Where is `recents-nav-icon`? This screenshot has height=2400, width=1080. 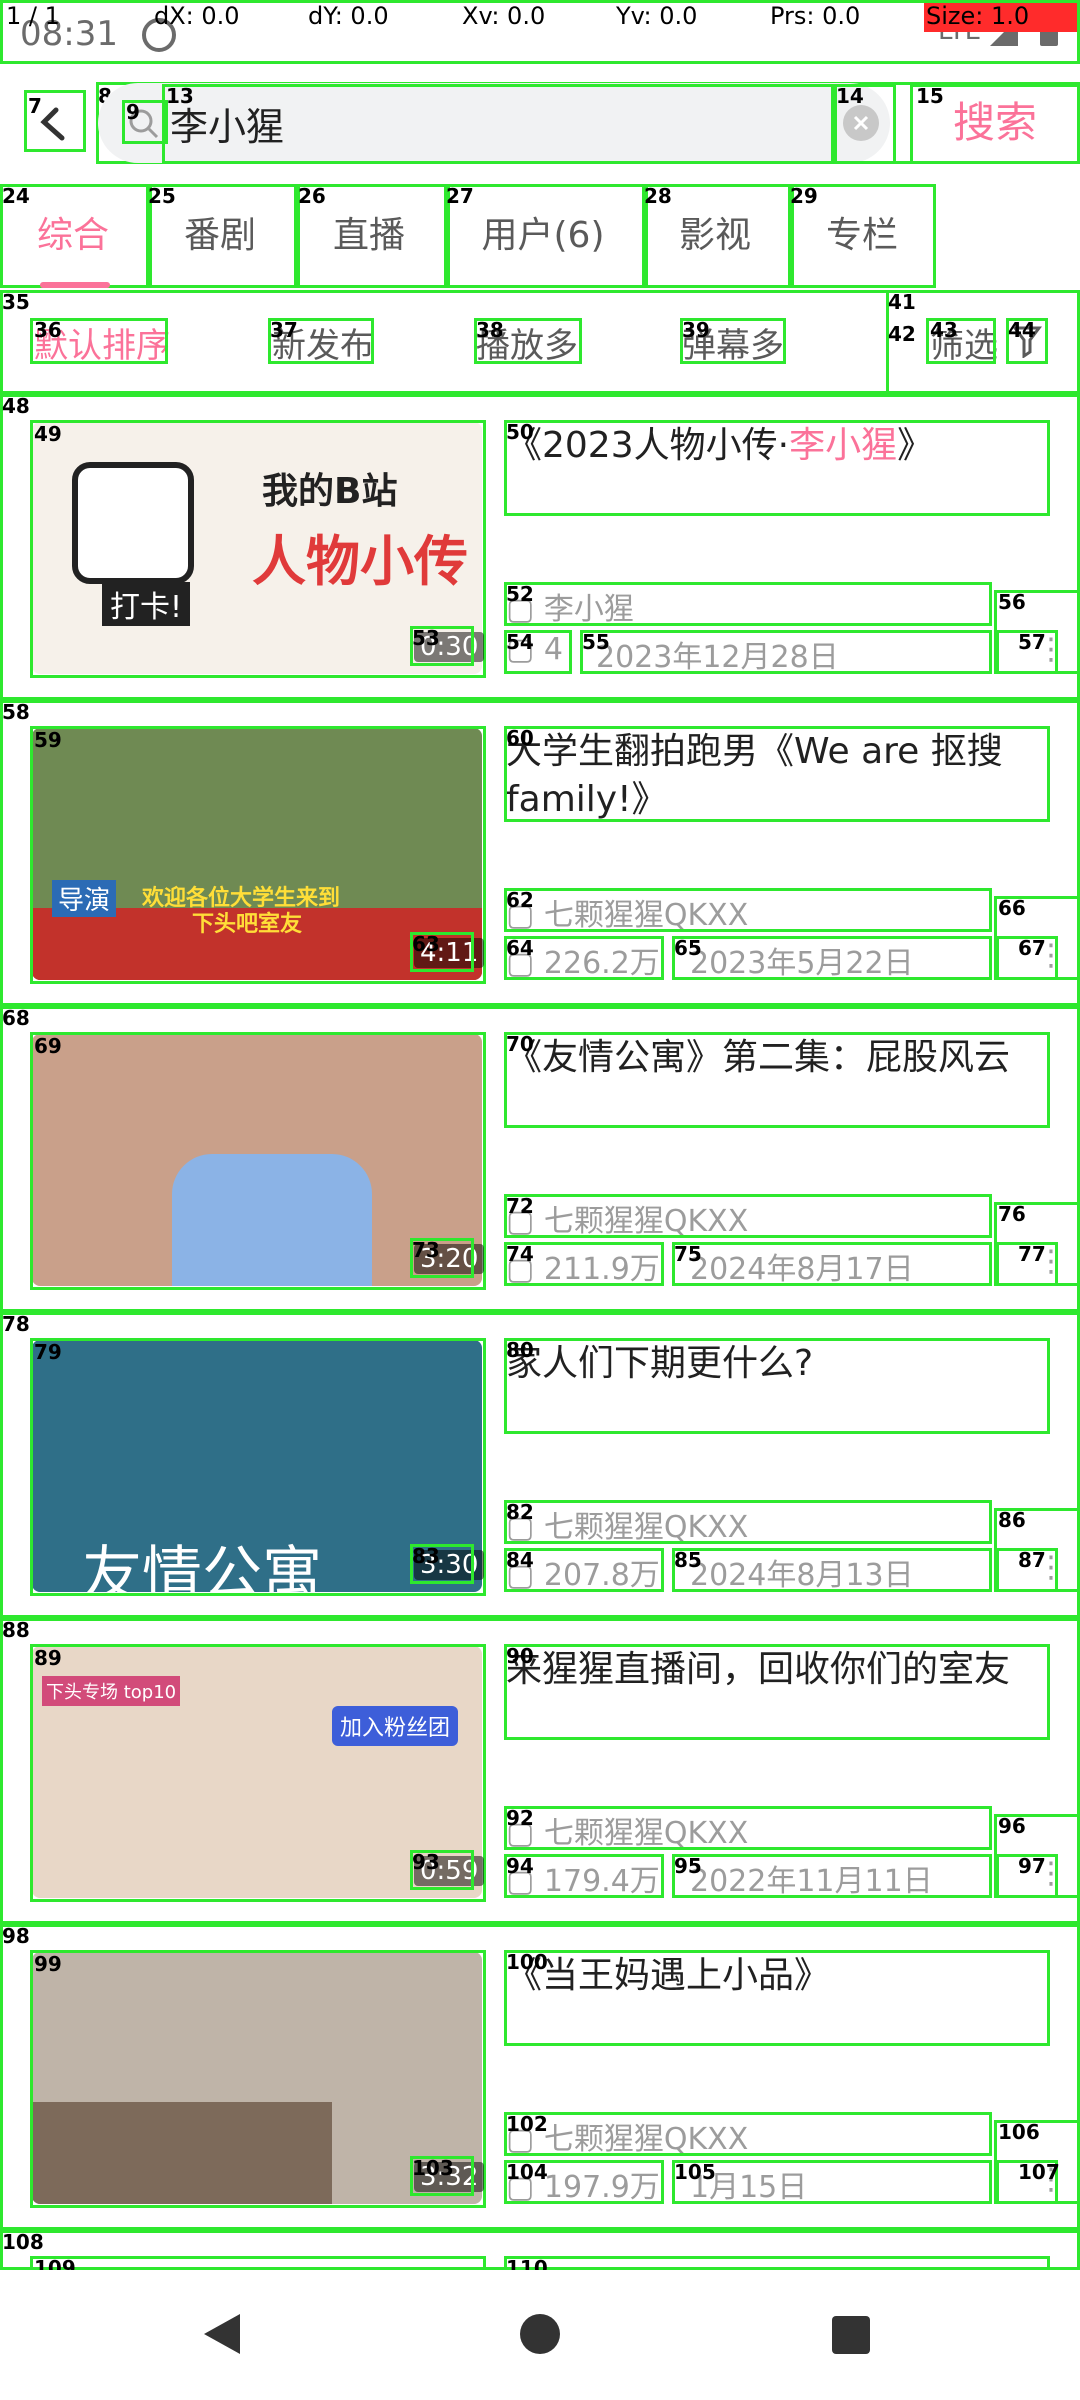 recents-nav-icon is located at coordinates (851, 2335).